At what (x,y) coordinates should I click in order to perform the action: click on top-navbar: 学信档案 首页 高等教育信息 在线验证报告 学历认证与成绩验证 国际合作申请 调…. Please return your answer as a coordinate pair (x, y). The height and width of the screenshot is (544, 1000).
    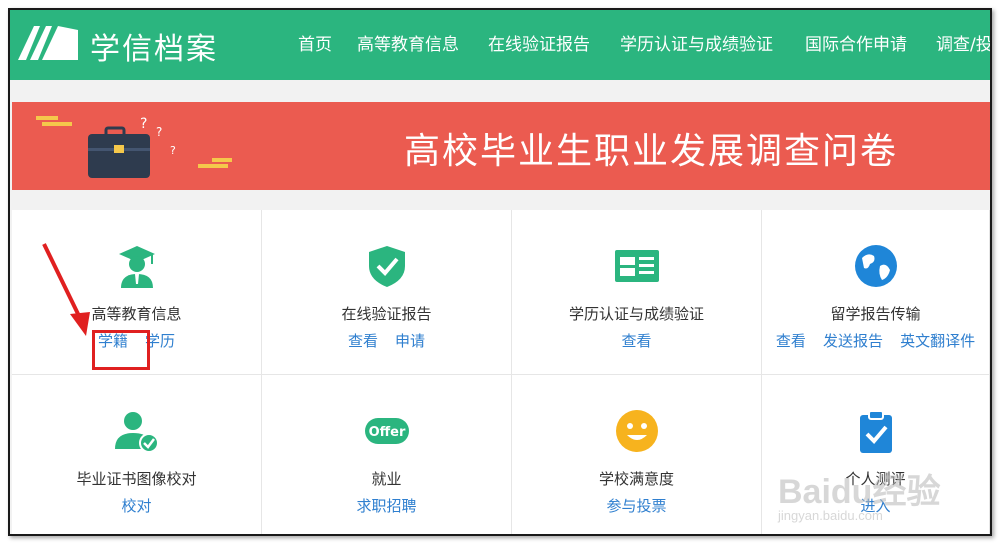
    Looking at the image, I should click on (500, 45).